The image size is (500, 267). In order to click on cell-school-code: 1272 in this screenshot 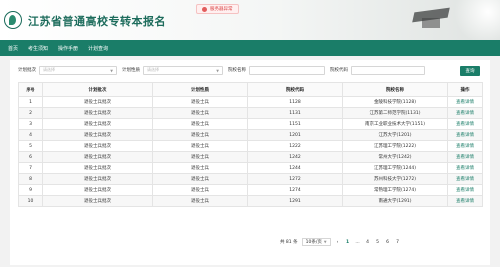, I will do `click(295, 179)`.